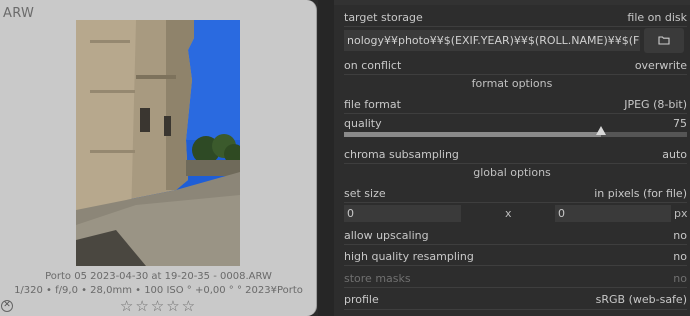 This screenshot has width=690, height=316. What do you see at coordinates (383, 17) in the screenshot?
I see `target-storage-label: target storage` at bounding box center [383, 17].